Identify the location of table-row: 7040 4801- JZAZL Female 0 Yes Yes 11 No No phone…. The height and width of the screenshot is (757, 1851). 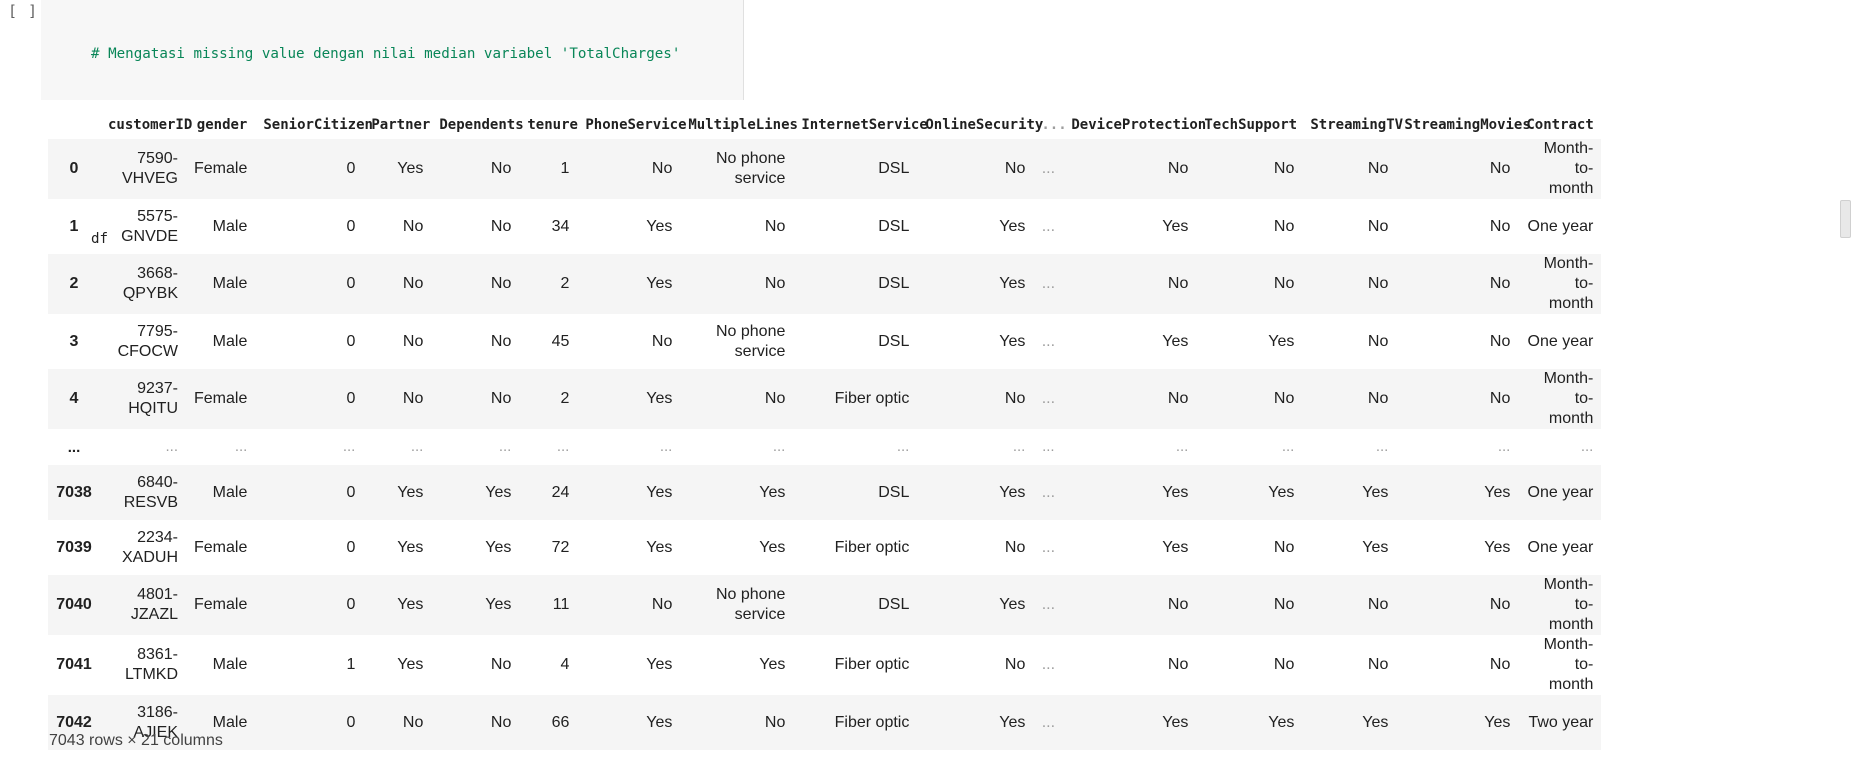
(825, 605).